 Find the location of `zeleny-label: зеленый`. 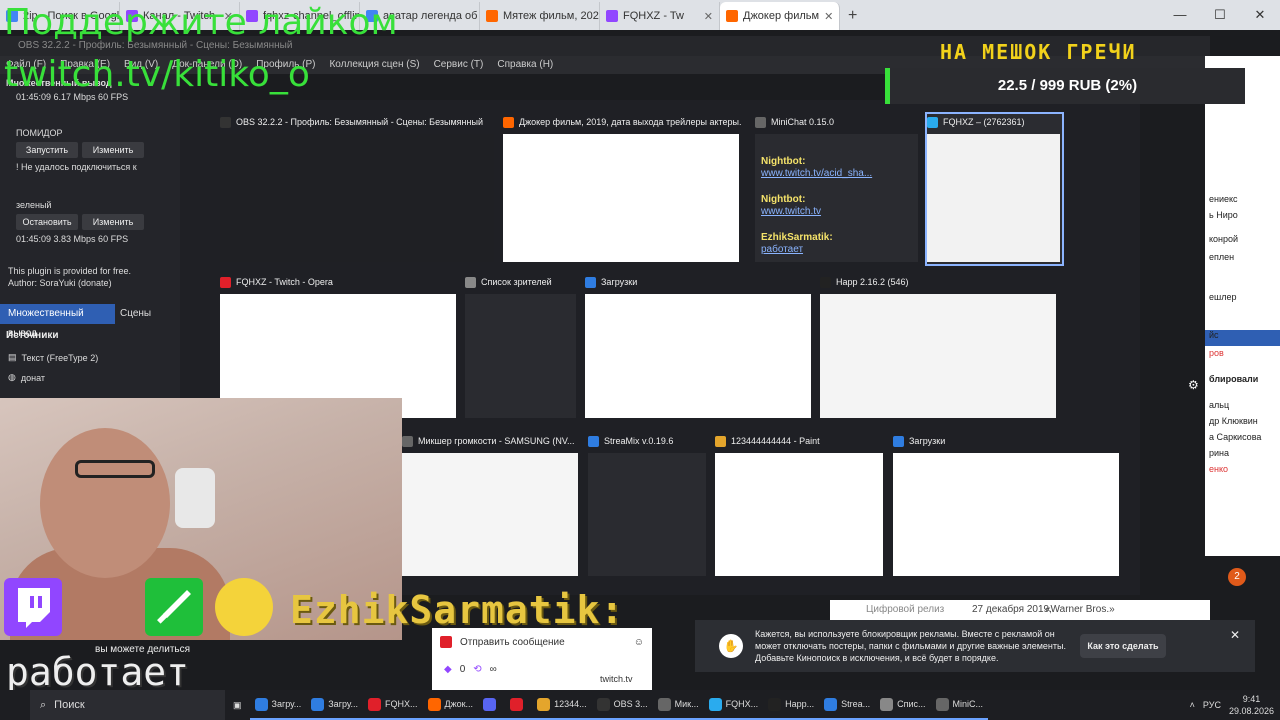

zeleny-label: зеленый is located at coordinates (34, 205).